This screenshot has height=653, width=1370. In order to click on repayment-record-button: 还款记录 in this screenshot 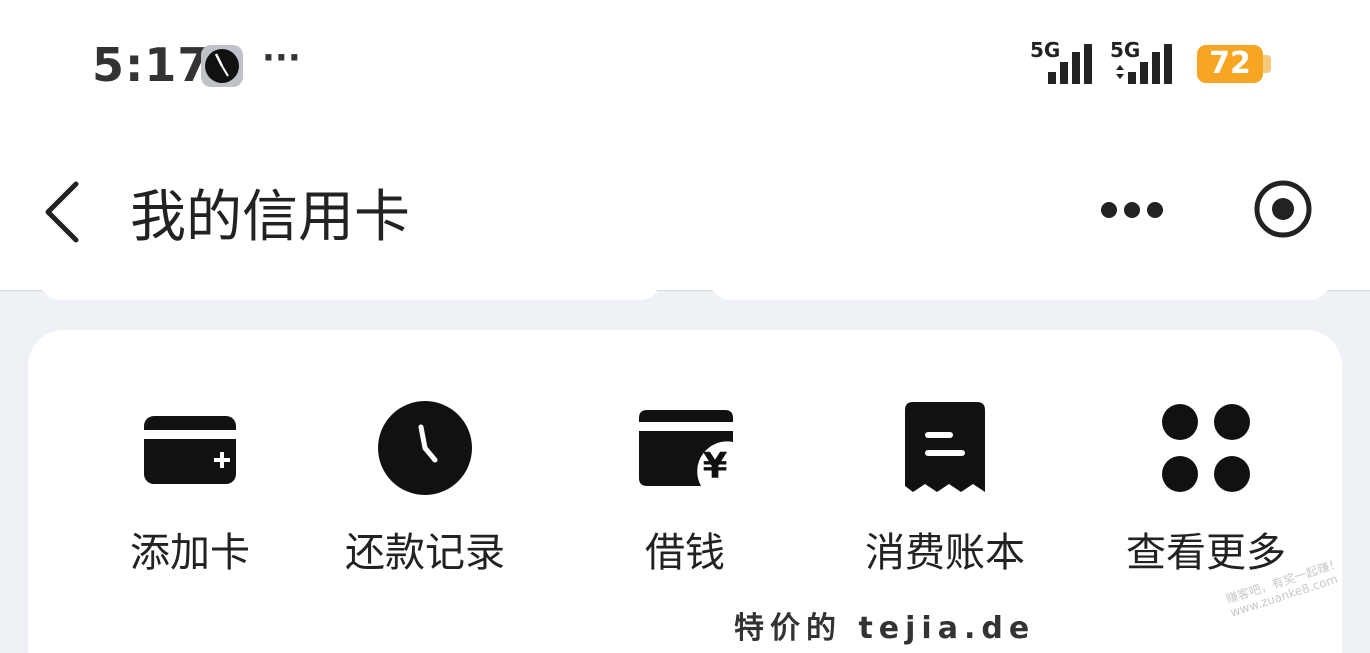, I will do `click(425, 485)`.